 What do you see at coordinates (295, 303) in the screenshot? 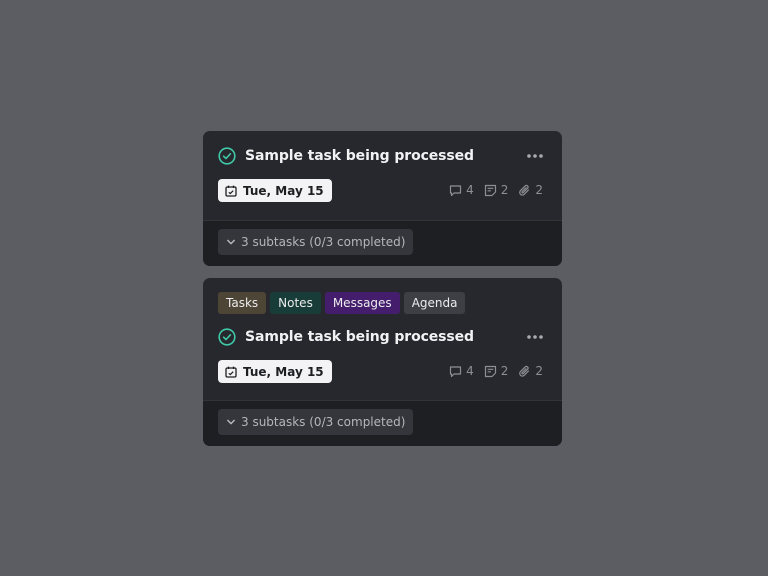
I see `tag-notes: Notes` at bounding box center [295, 303].